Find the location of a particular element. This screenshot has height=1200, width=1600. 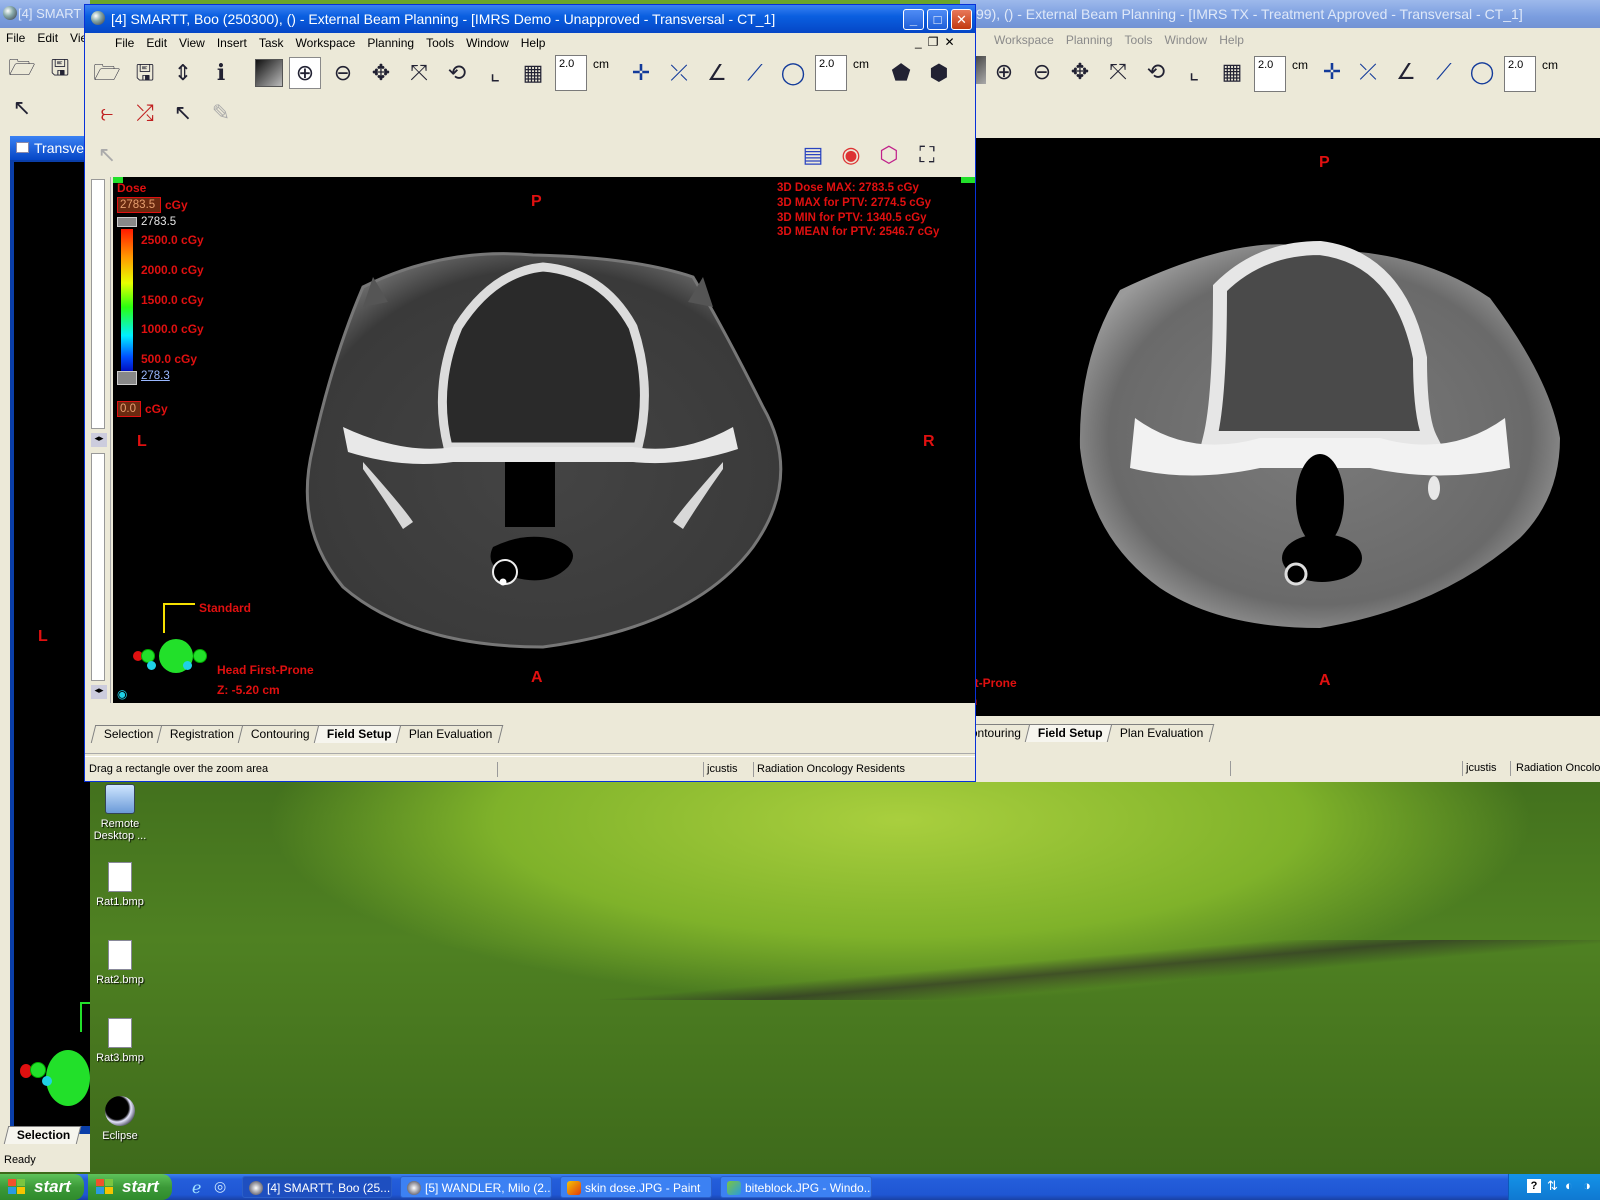

network-icon: ⇅ is located at coordinates (1552, 1186).